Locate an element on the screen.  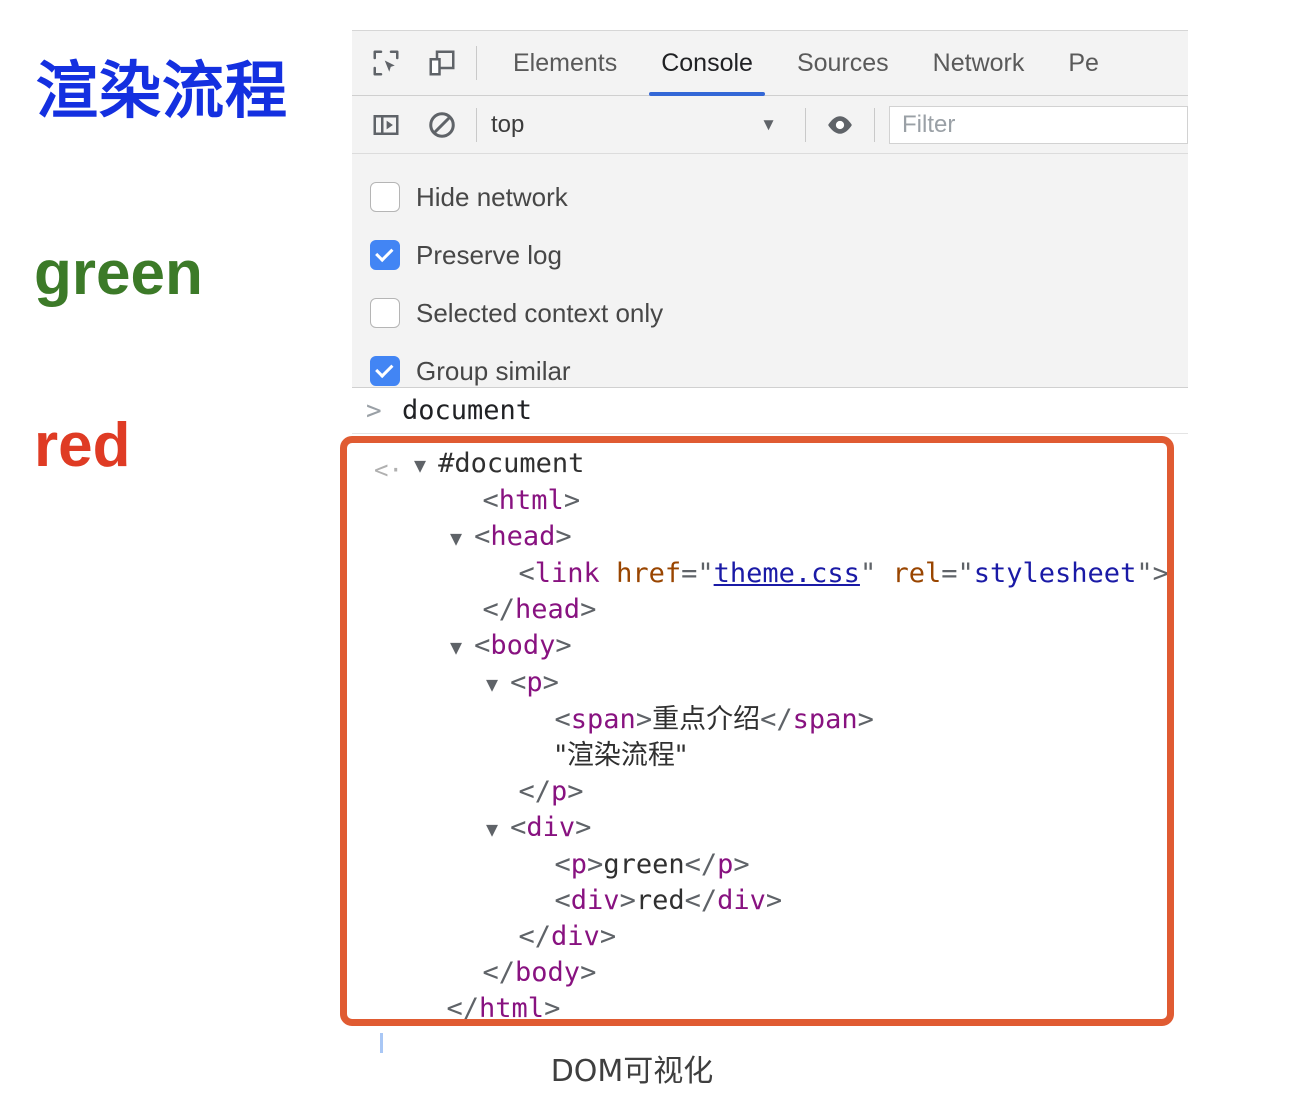
result-arrow-icon: <· is located at coordinates (388, 470).